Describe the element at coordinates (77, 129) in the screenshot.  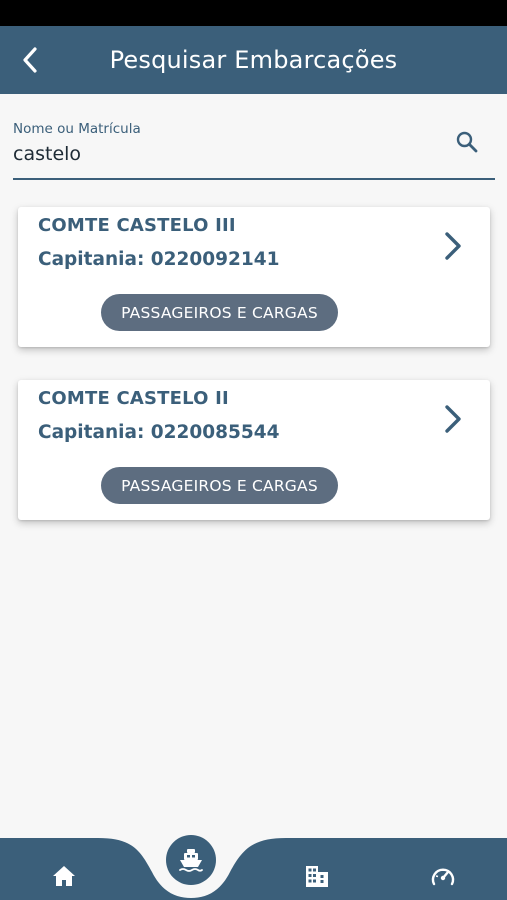
I see `search-label: Nome ou Matrícula` at that location.